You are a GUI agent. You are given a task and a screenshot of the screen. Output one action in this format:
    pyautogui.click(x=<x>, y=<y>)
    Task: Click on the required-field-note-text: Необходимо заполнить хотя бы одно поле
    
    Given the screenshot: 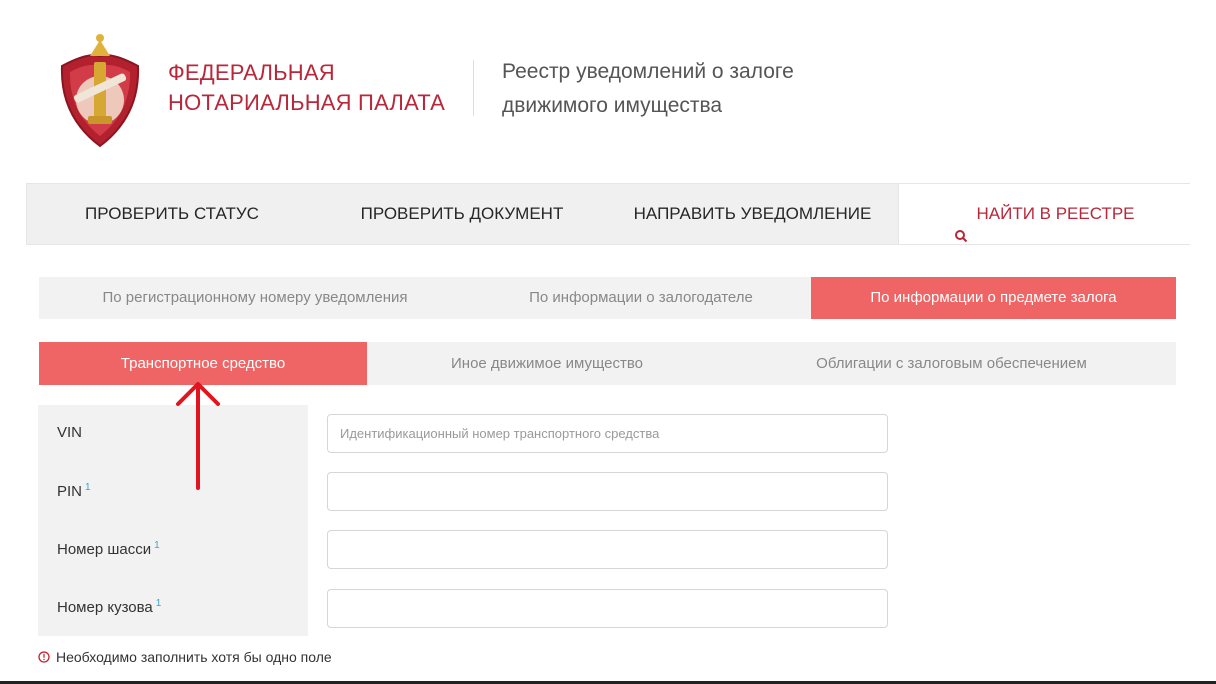 What is the action you would take?
    pyautogui.click(x=194, y=657)
    